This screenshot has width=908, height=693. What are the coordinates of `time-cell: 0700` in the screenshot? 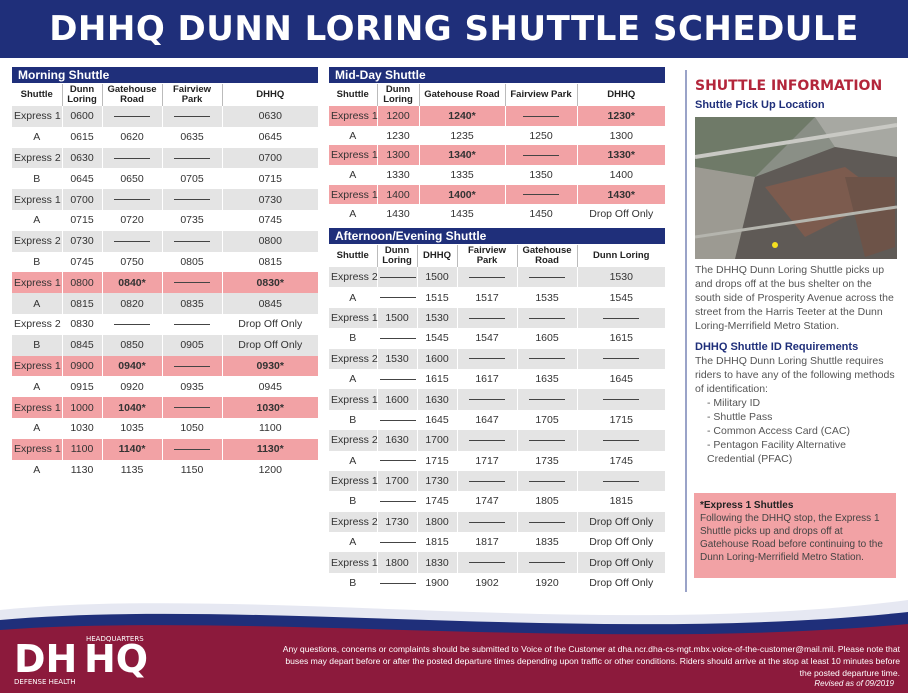 It's located at (269, 158).